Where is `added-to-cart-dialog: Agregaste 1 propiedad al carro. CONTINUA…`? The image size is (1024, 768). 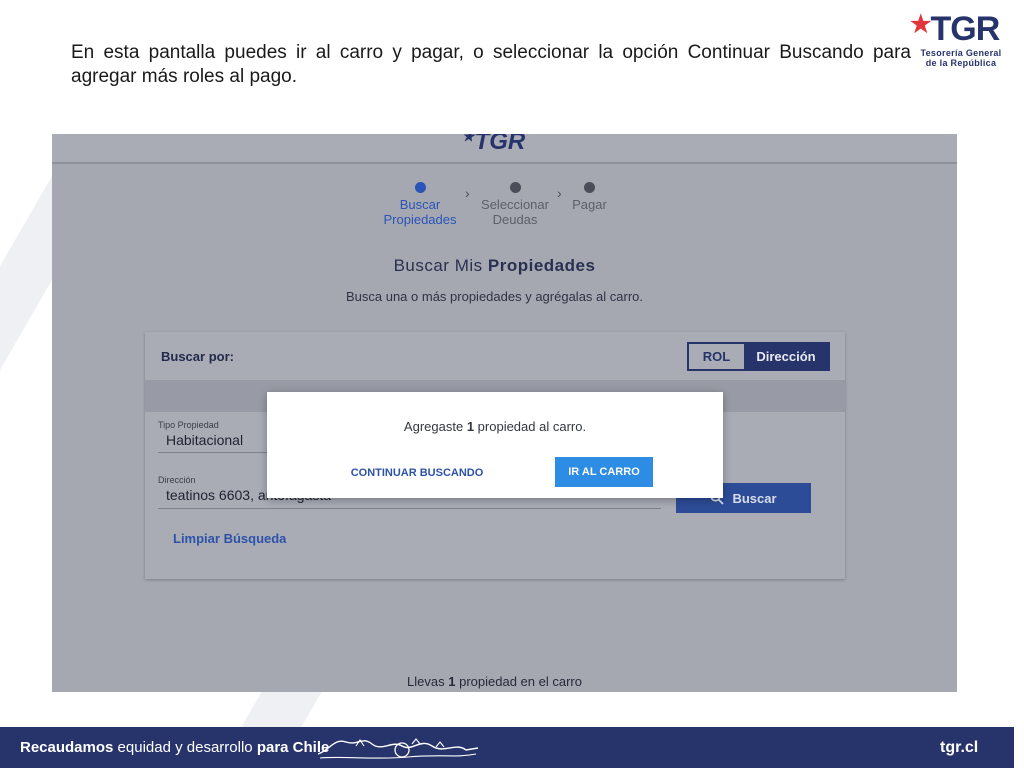 added-to-cart-dialog: Agregaste 1 propiedad al carro. CONTINUA… is located at coordinates (495, 445).